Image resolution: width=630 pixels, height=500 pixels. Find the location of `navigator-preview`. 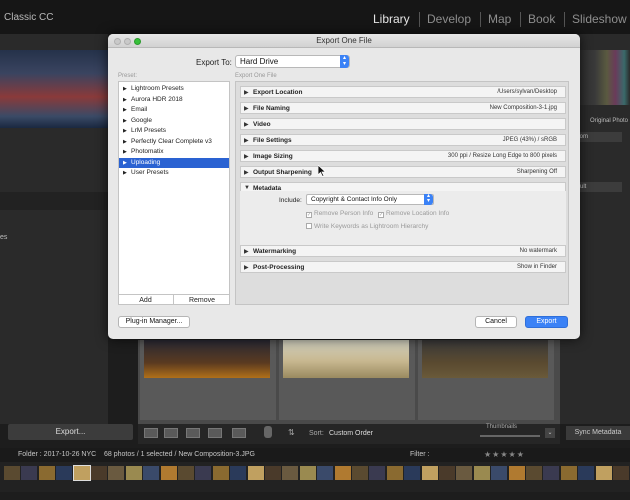

navigator-preview is located at coordinates (54, 89).